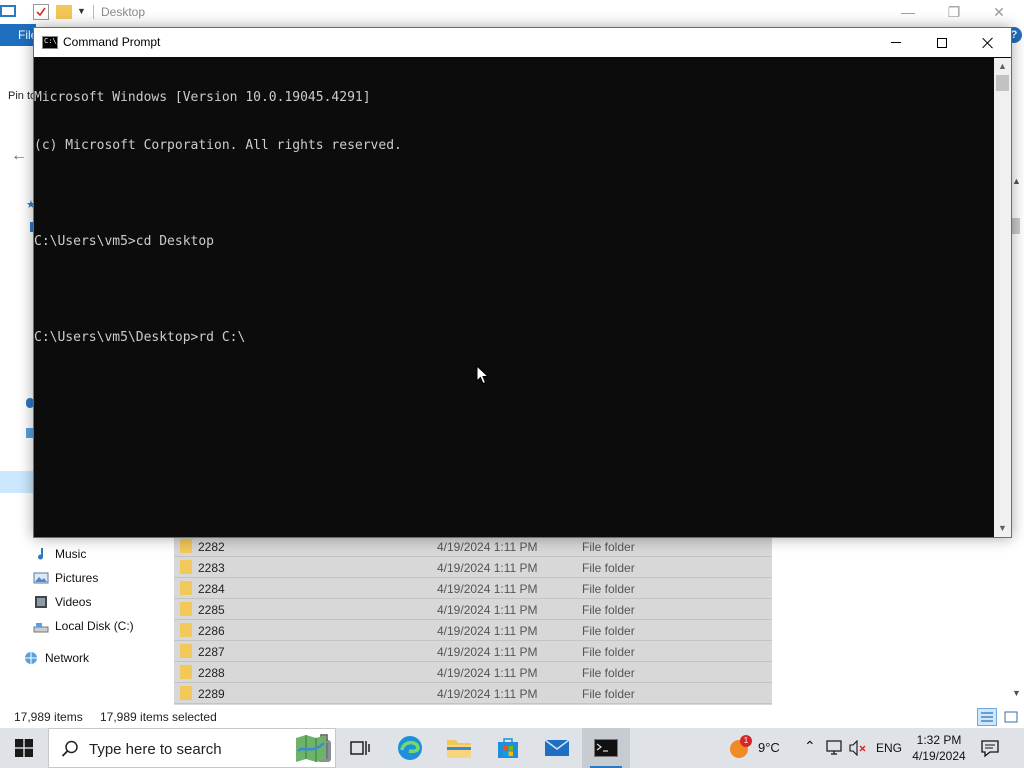 This screenshot has height=768, width=1024. Describe the element at coordinates (211, 547) in the screenshot. I see `file-name: 2282` at that location.